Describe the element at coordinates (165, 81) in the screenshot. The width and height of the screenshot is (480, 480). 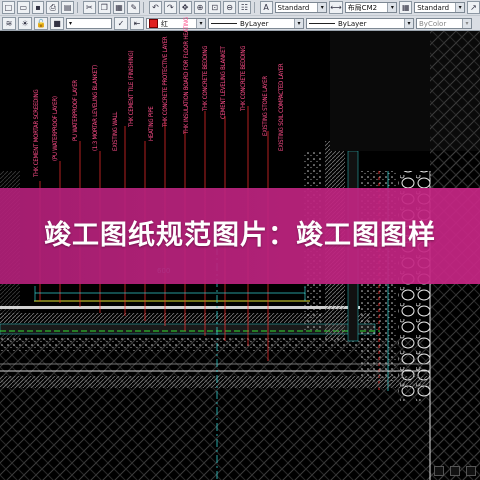
I see `annotation-label: THK CONCRETE PROTECTIVE LAYER` at that location.